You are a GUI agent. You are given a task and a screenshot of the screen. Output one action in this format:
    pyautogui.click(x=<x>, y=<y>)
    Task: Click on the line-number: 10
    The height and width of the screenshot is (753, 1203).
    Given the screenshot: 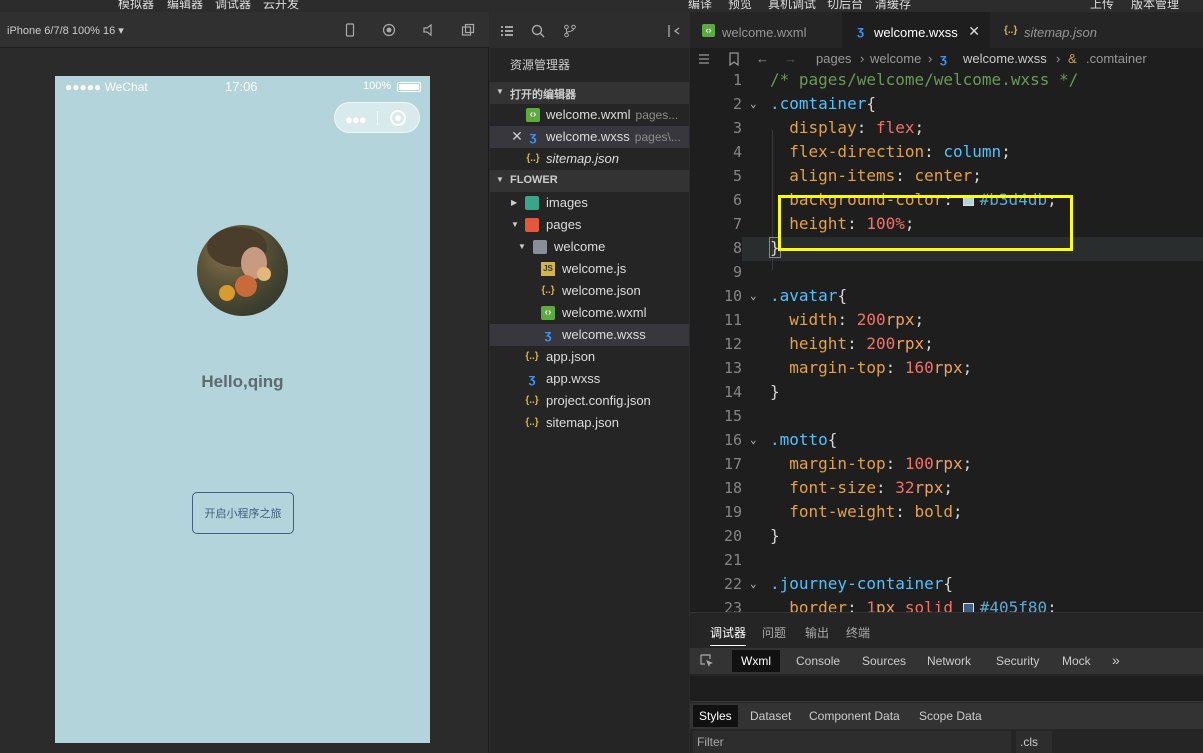 What is the action you would take?
    pyautogui.click(x=732, y=296)
    